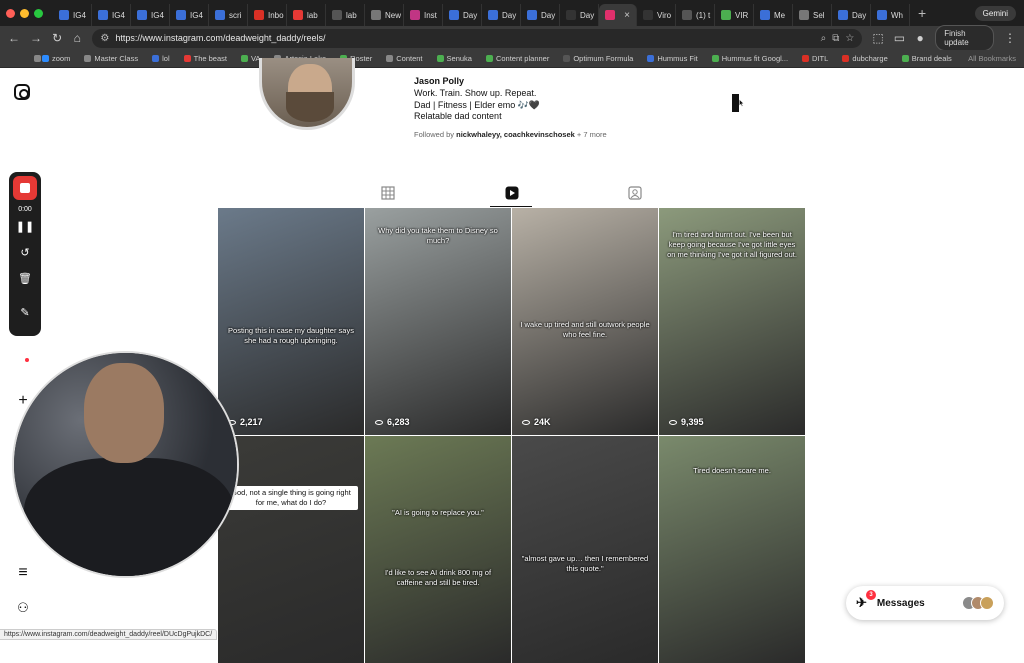 Image resolution: width=1024 pixels, height=663 pixels. I want to click on bookmark-item: zoom, so click(56, 58).